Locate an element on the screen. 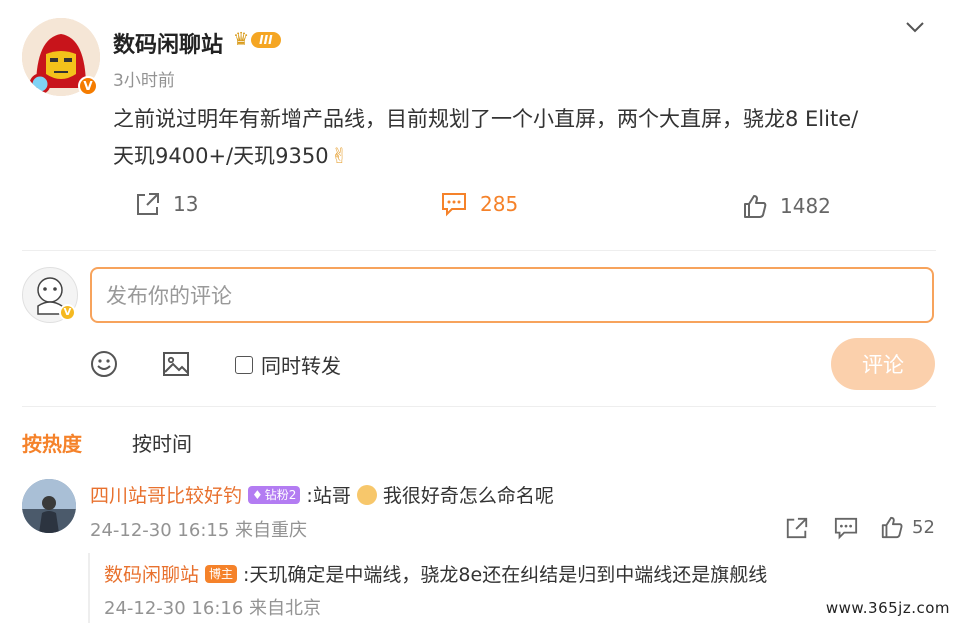 The height and width of the screenshot is (625, 960). image-upload-button is located at coordinates (176, 366).